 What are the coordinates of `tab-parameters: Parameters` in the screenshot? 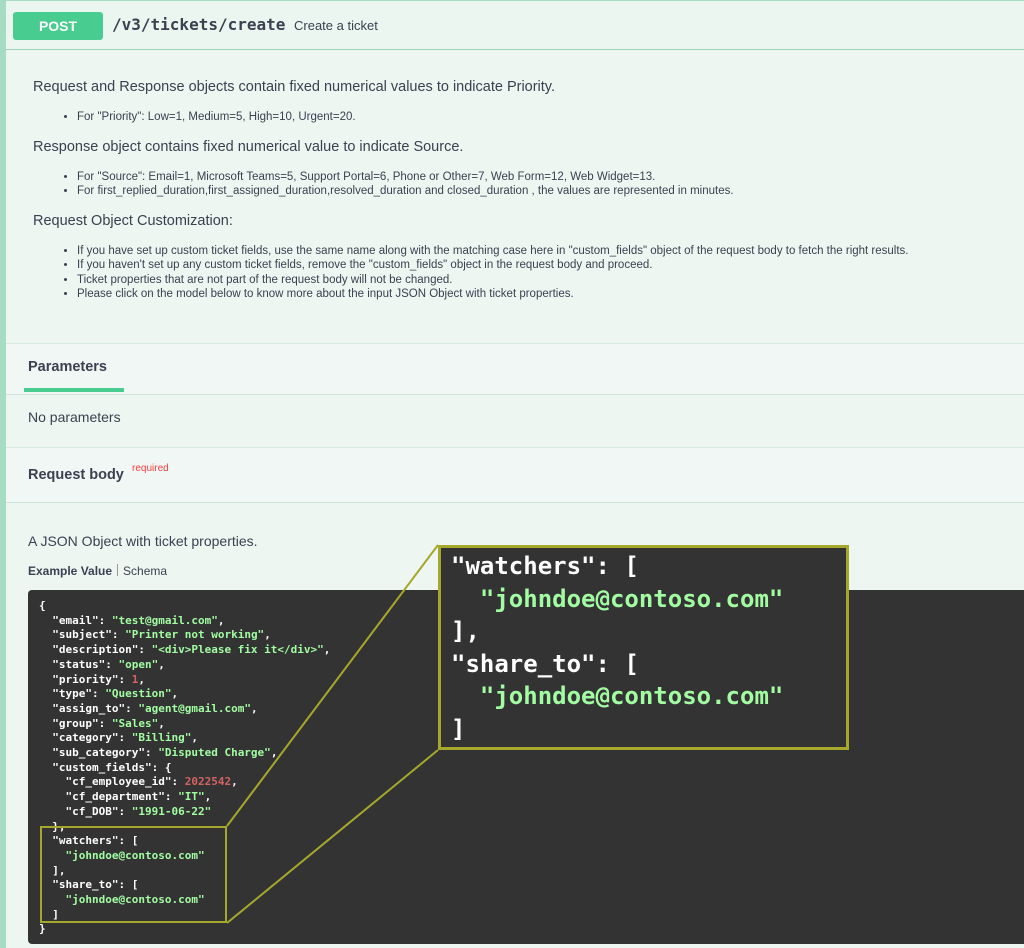 It's located at (67, 367).